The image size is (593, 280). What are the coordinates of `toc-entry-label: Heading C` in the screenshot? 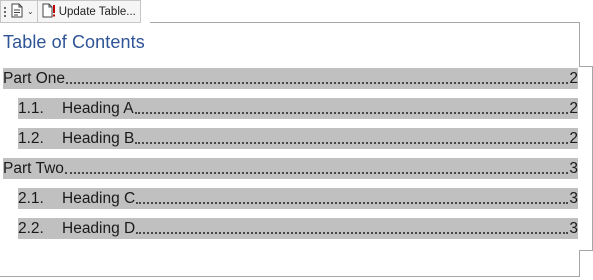 It's located at (99, 198).